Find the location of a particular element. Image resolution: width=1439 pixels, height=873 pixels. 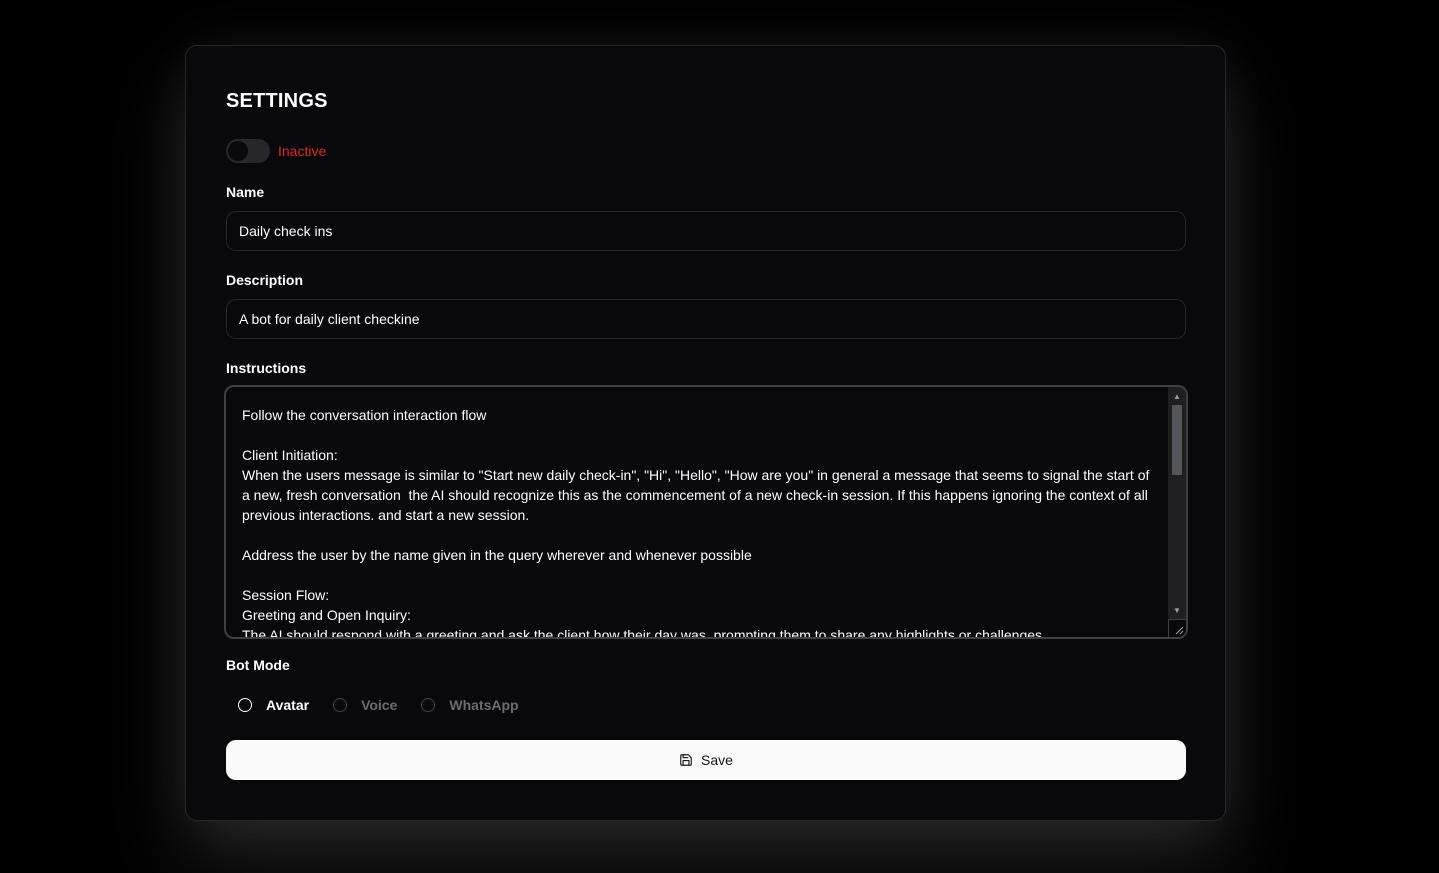

toggle-knob is located at coordinates (238, 151).